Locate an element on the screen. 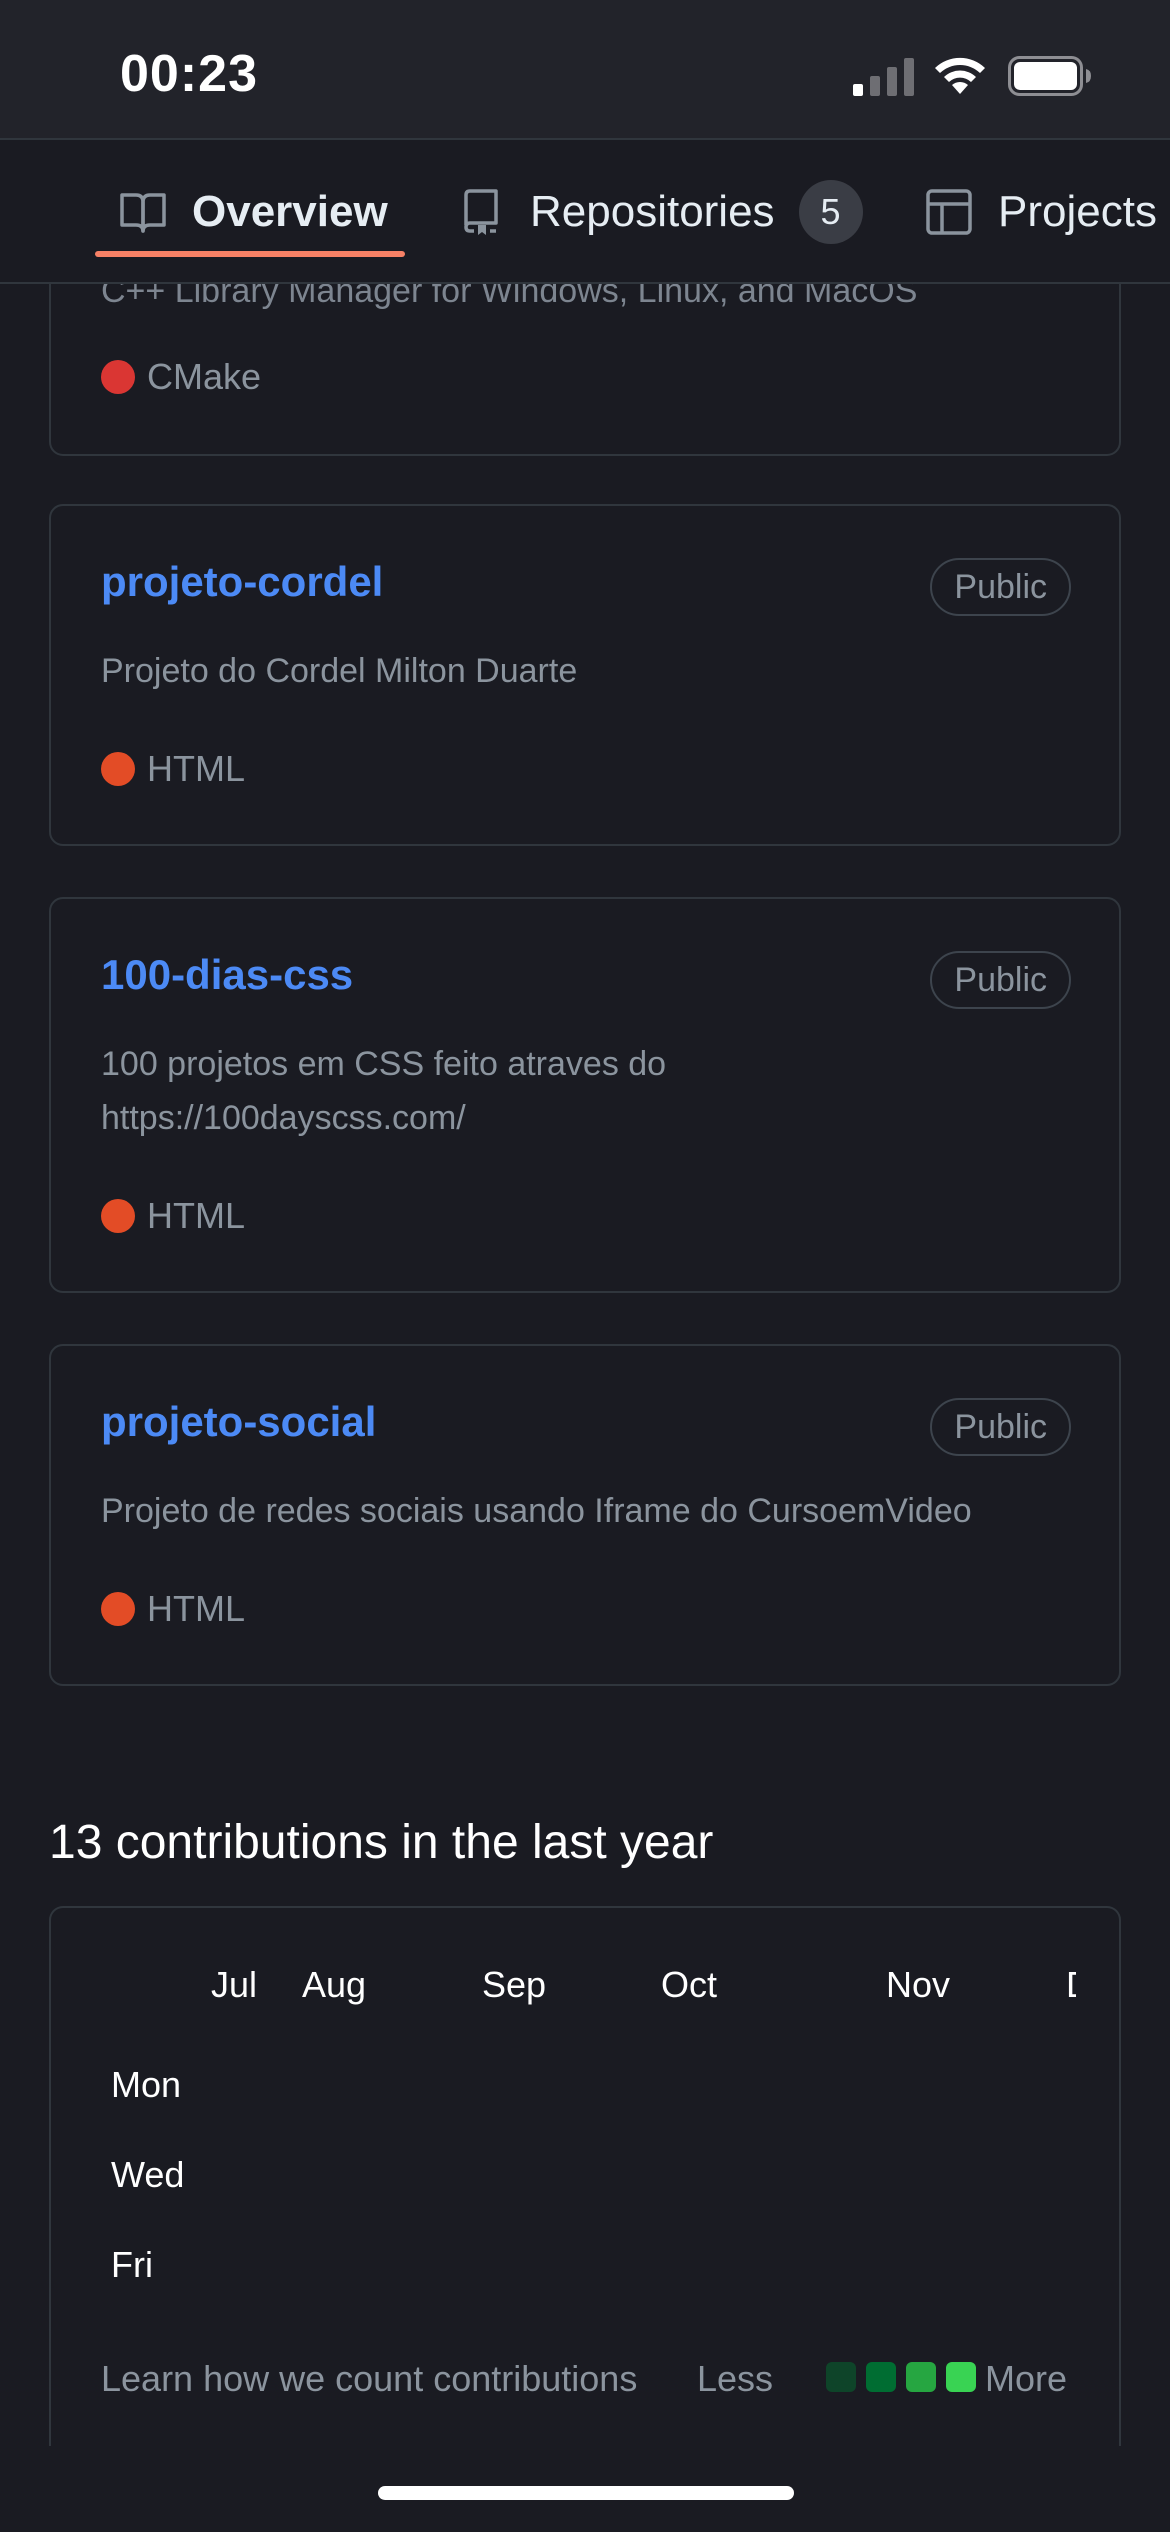 Image resolution: width=1170 pixels, height=2532 pixels. repo-language: CMake is located at coordinates (181, 377).